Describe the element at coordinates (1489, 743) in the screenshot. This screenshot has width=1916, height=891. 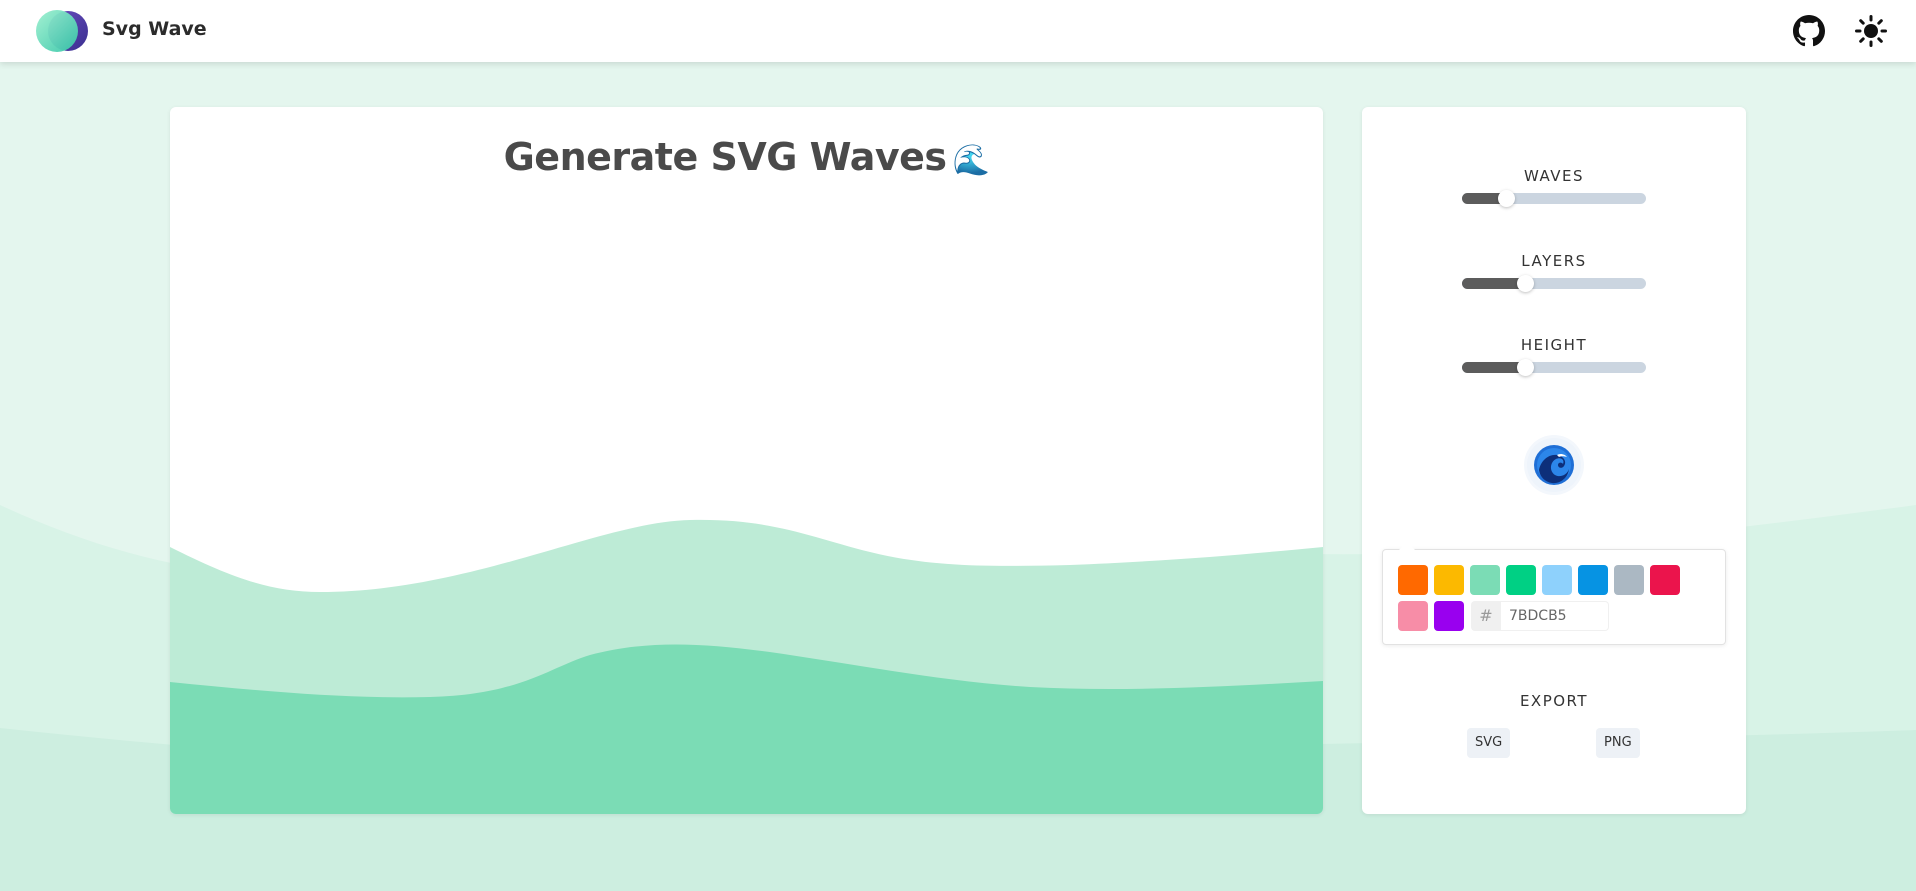
I see `export-svg-button: SVG` at that location.